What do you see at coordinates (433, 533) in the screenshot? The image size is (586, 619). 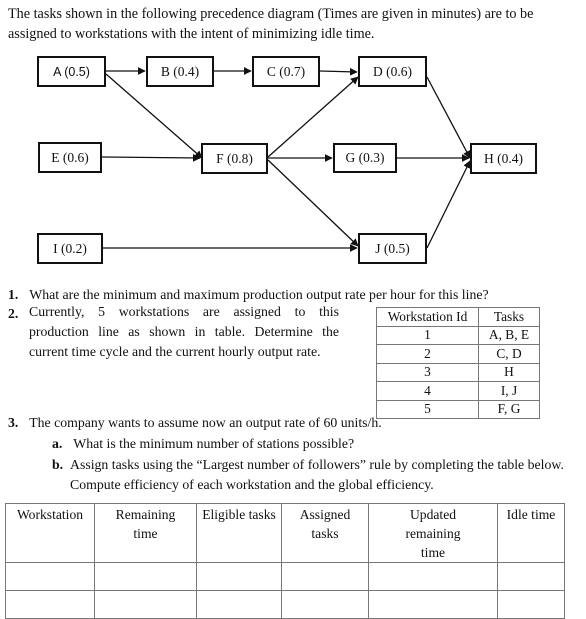 I see `header-updated-remaining-time: Updated remaining time` at bounding box center [433, 533].